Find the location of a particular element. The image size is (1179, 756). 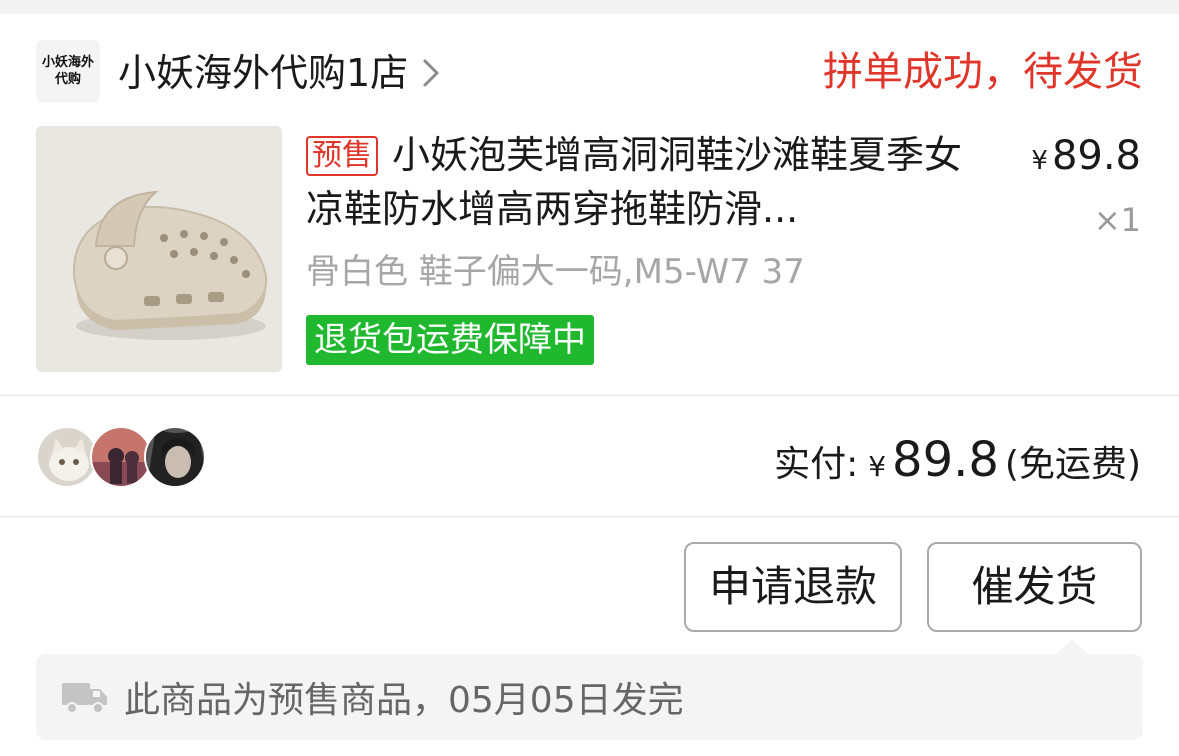

order-status: 拼单成功，待发货 is located at coordinates (983, 72).